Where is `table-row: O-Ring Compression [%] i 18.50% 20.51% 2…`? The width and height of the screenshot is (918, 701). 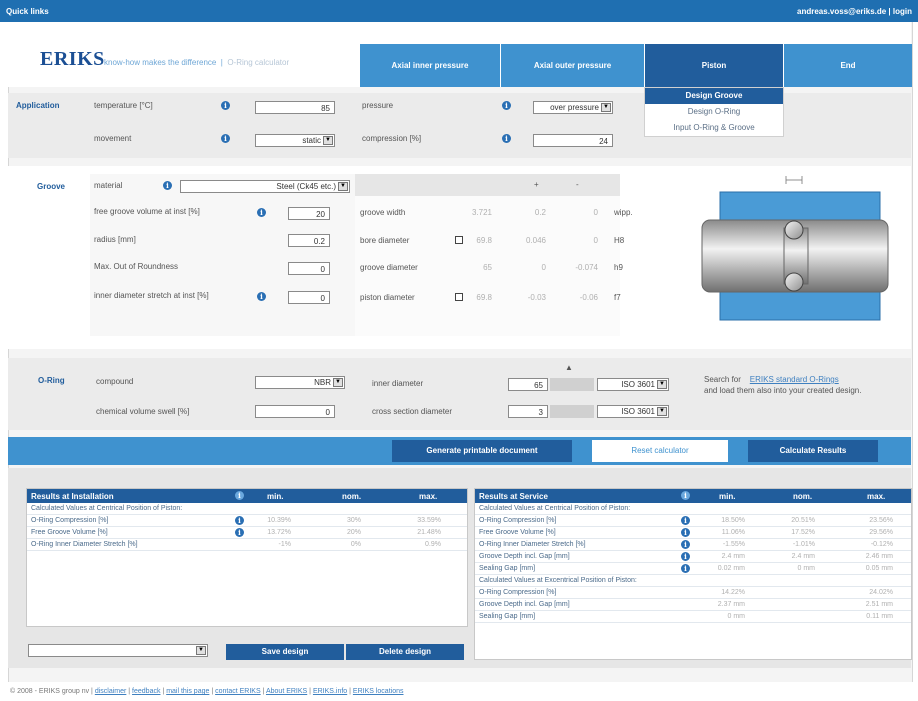
table-row: O-Ring Compression [%] i 18.50% 20.51% 2… is located at coordinates (693, 521).